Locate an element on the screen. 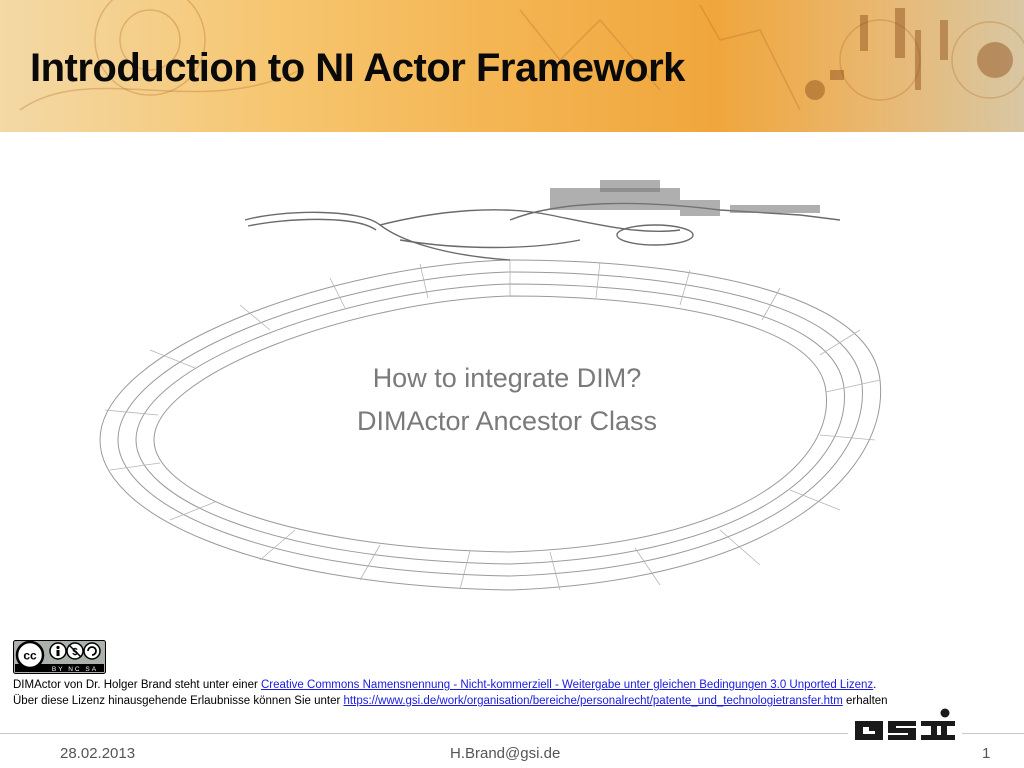  footer-email: H.Brand@gsi.de is located at coordinates (505, 753).